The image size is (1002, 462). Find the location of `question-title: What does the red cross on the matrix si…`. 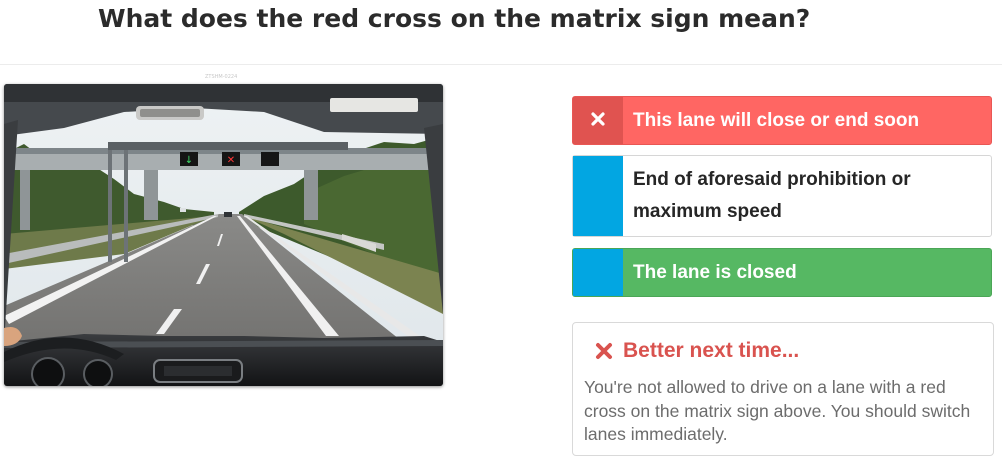

question-title: What does the red cross on the matrix si… is located at coordinates (454, 18).